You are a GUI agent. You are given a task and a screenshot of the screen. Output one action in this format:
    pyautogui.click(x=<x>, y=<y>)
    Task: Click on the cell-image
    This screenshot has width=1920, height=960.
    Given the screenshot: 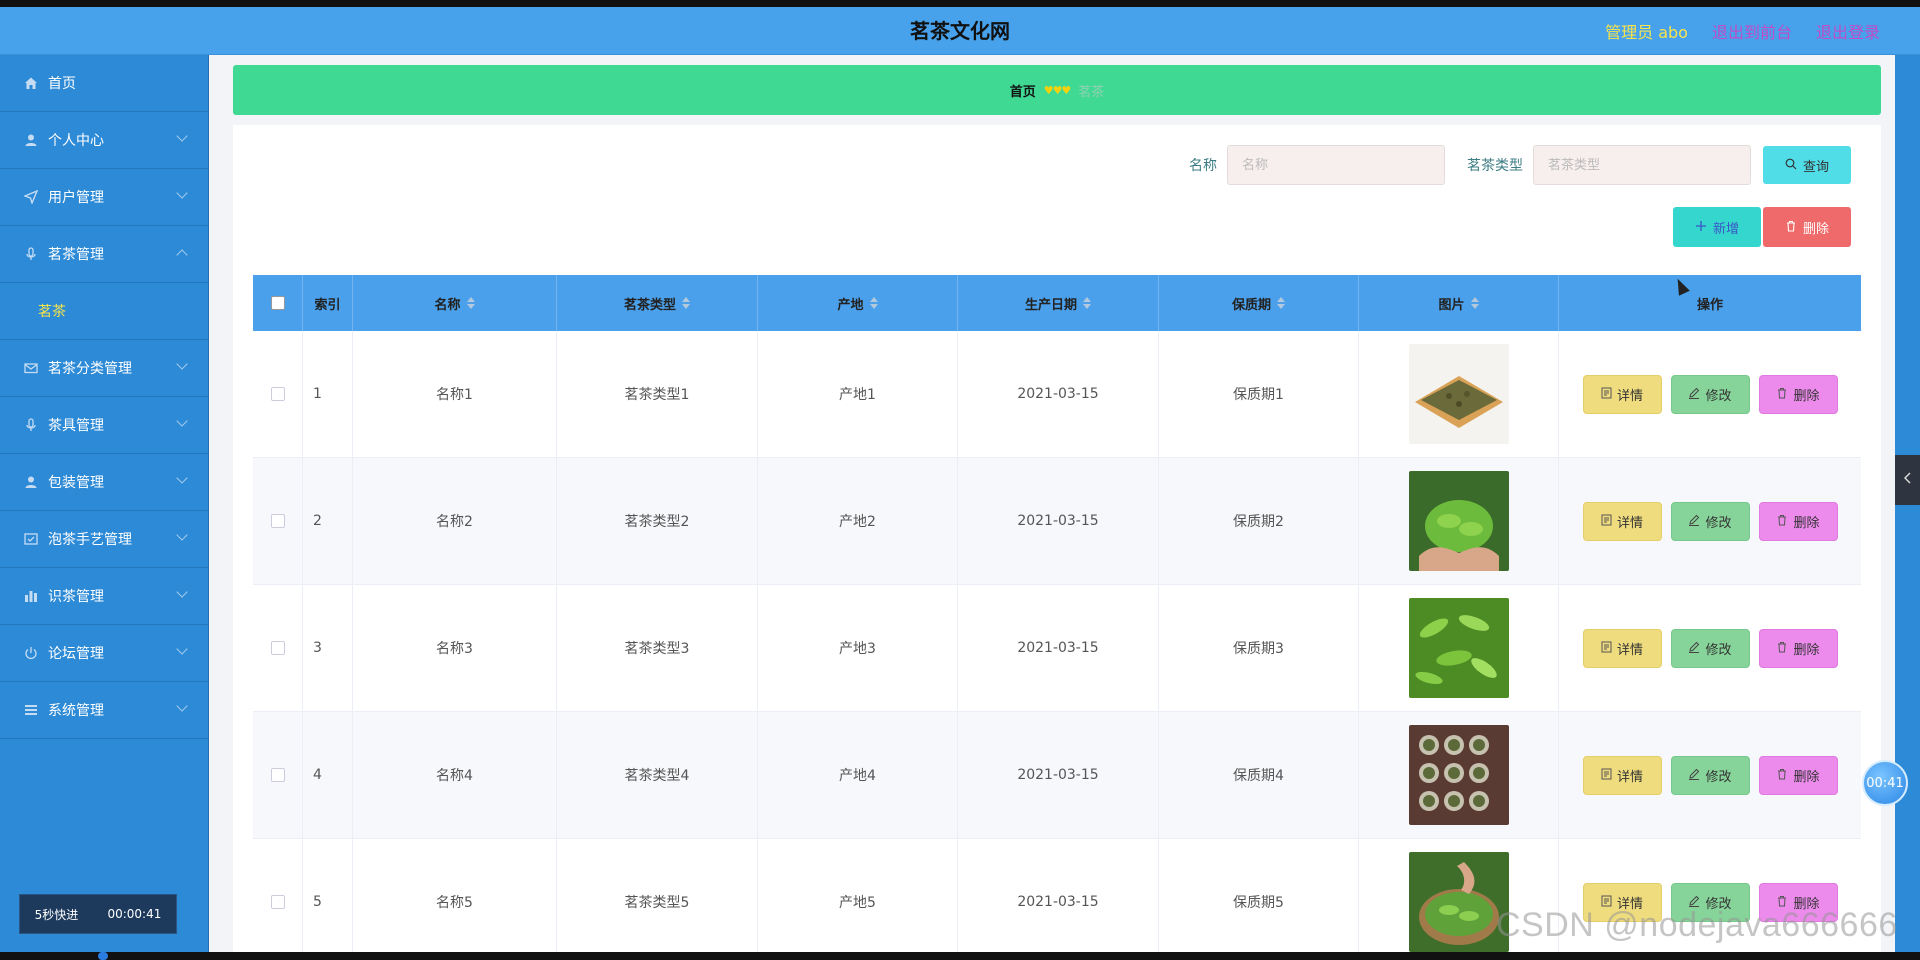 What is the action you would take?
    pyautogui.click(x=1459, y=521)
    